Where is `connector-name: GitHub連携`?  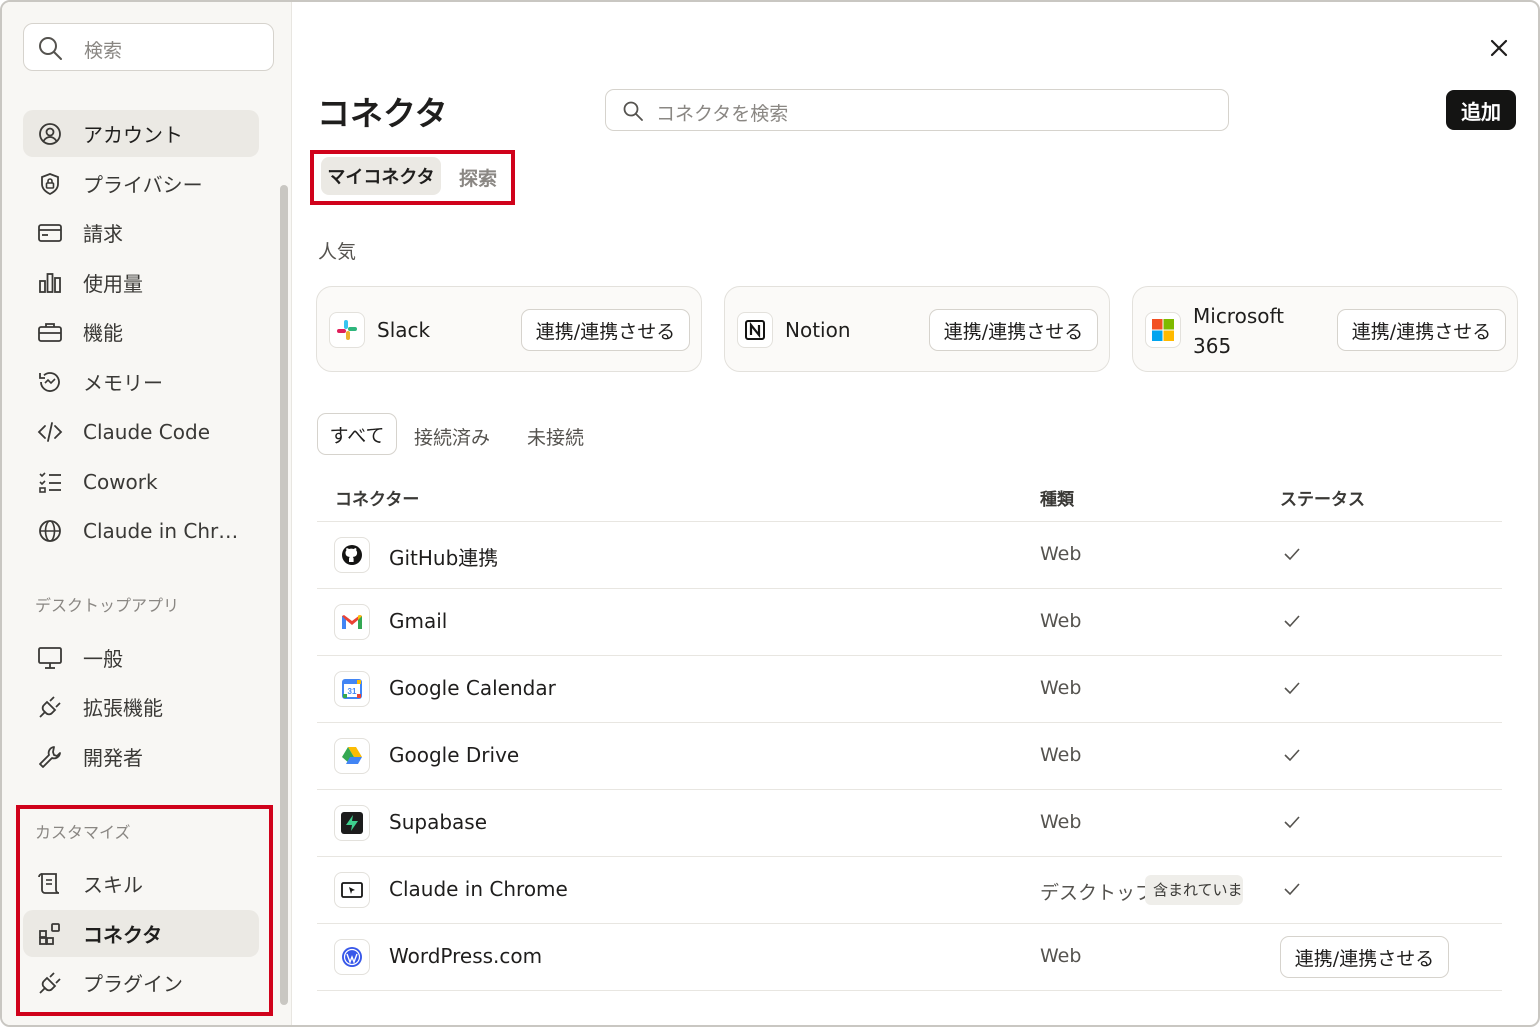 connector-name: GitHub連携 is located at coordinates (444, 558).